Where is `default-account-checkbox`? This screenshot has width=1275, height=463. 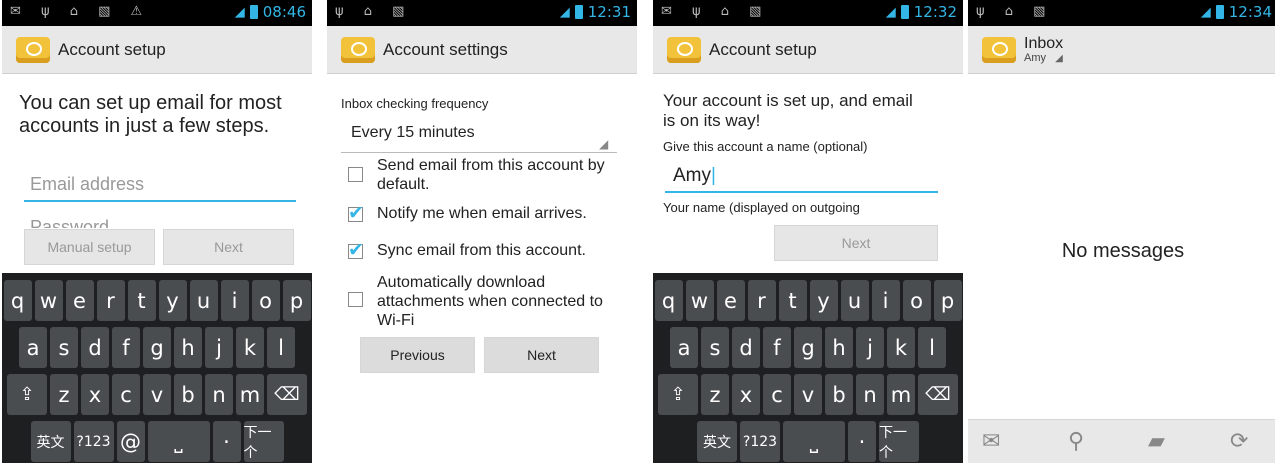
default-account-checkbox is located at coordinates (355, 174).